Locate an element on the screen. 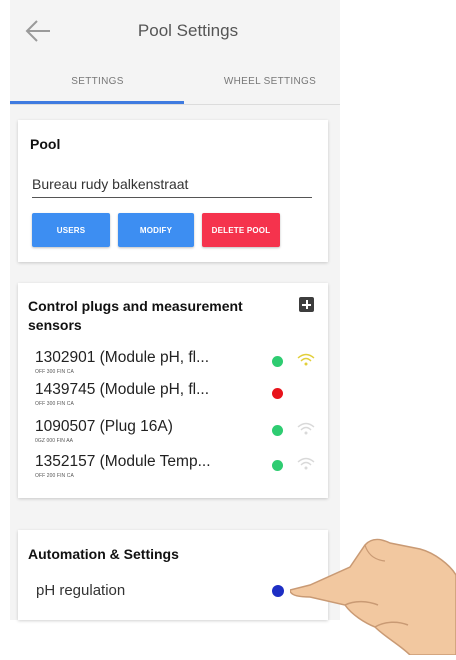 The height and width of the screenshot is (660, 456). automation-card-title: Automation & Settings is located at coordinates (103, 554).